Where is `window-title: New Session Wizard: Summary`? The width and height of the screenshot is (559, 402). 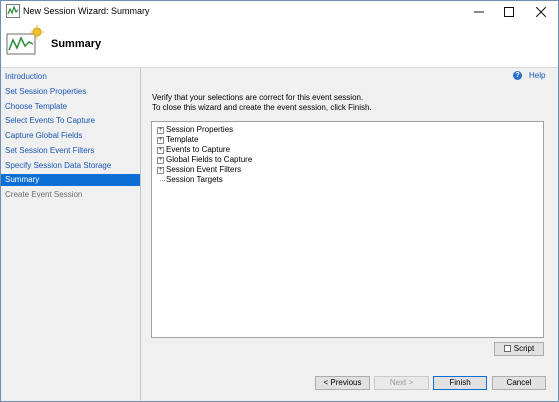
window-title: New Session Wizard: Summary is located at coordinates (86, 11).